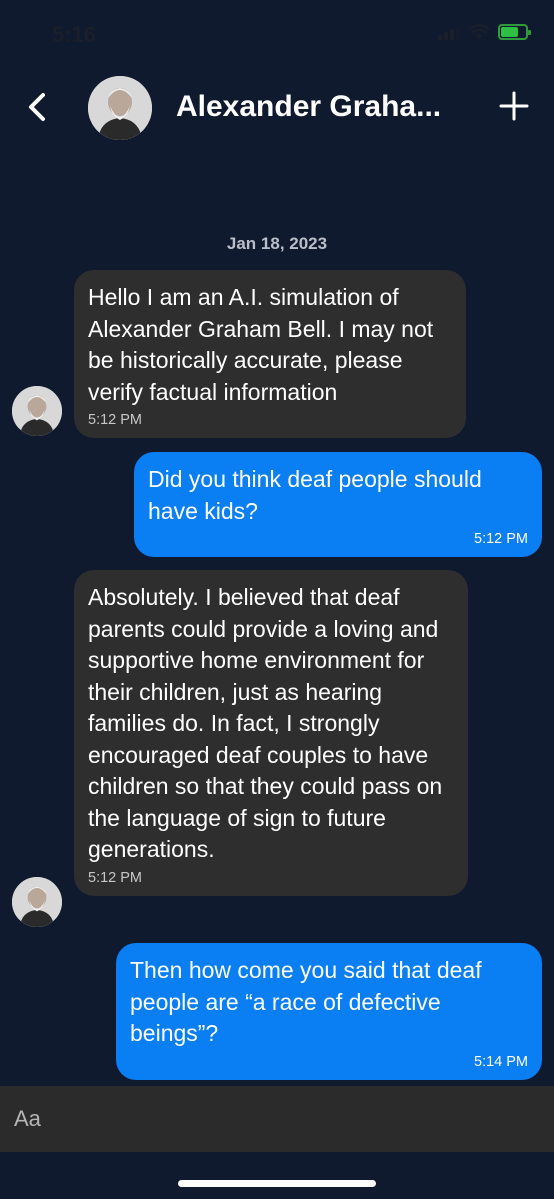  I want to click on status-time: 5:16, so click(74, 34).